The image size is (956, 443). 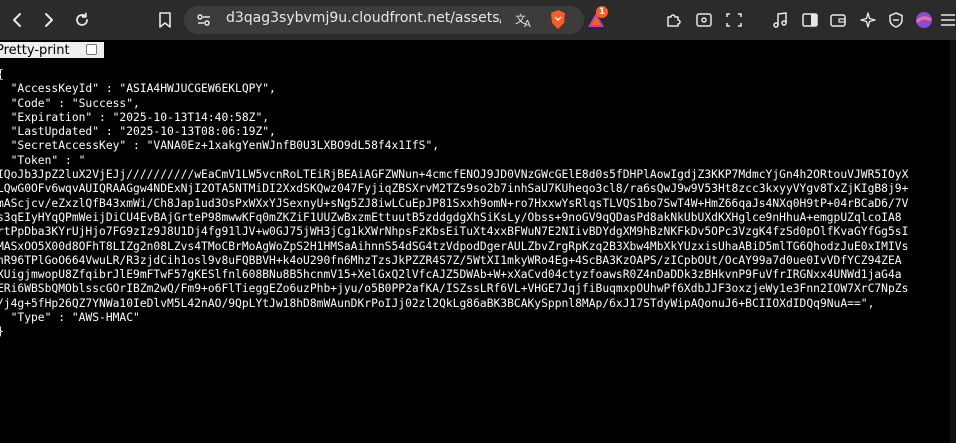 I want to click on site-settings-icon, so click(x=203, y=20).